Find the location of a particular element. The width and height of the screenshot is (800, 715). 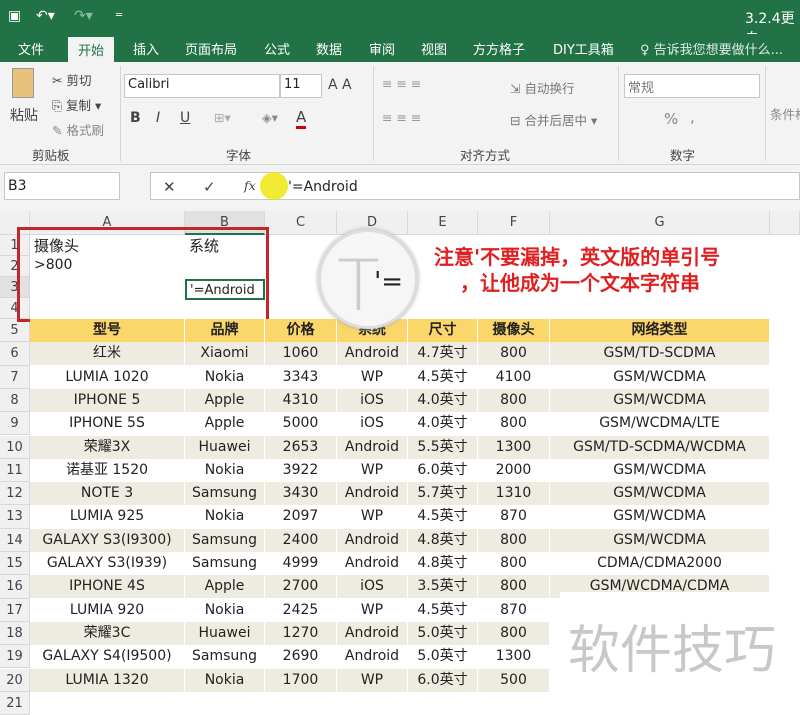

font-color-icon: A is located at coordinates (301, 118).